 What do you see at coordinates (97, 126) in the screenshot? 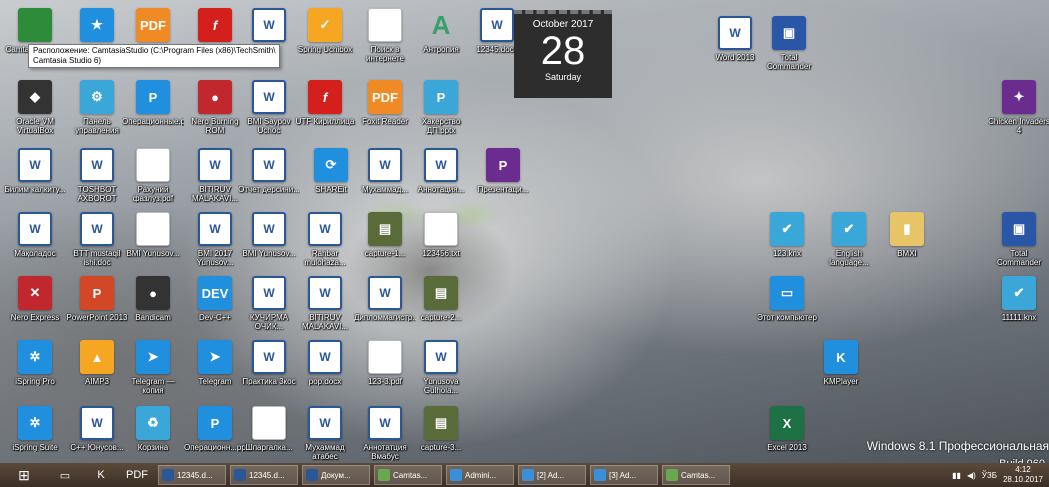
I see `desktop-icon-label: Панель управления` at bounding box center [97, 126].